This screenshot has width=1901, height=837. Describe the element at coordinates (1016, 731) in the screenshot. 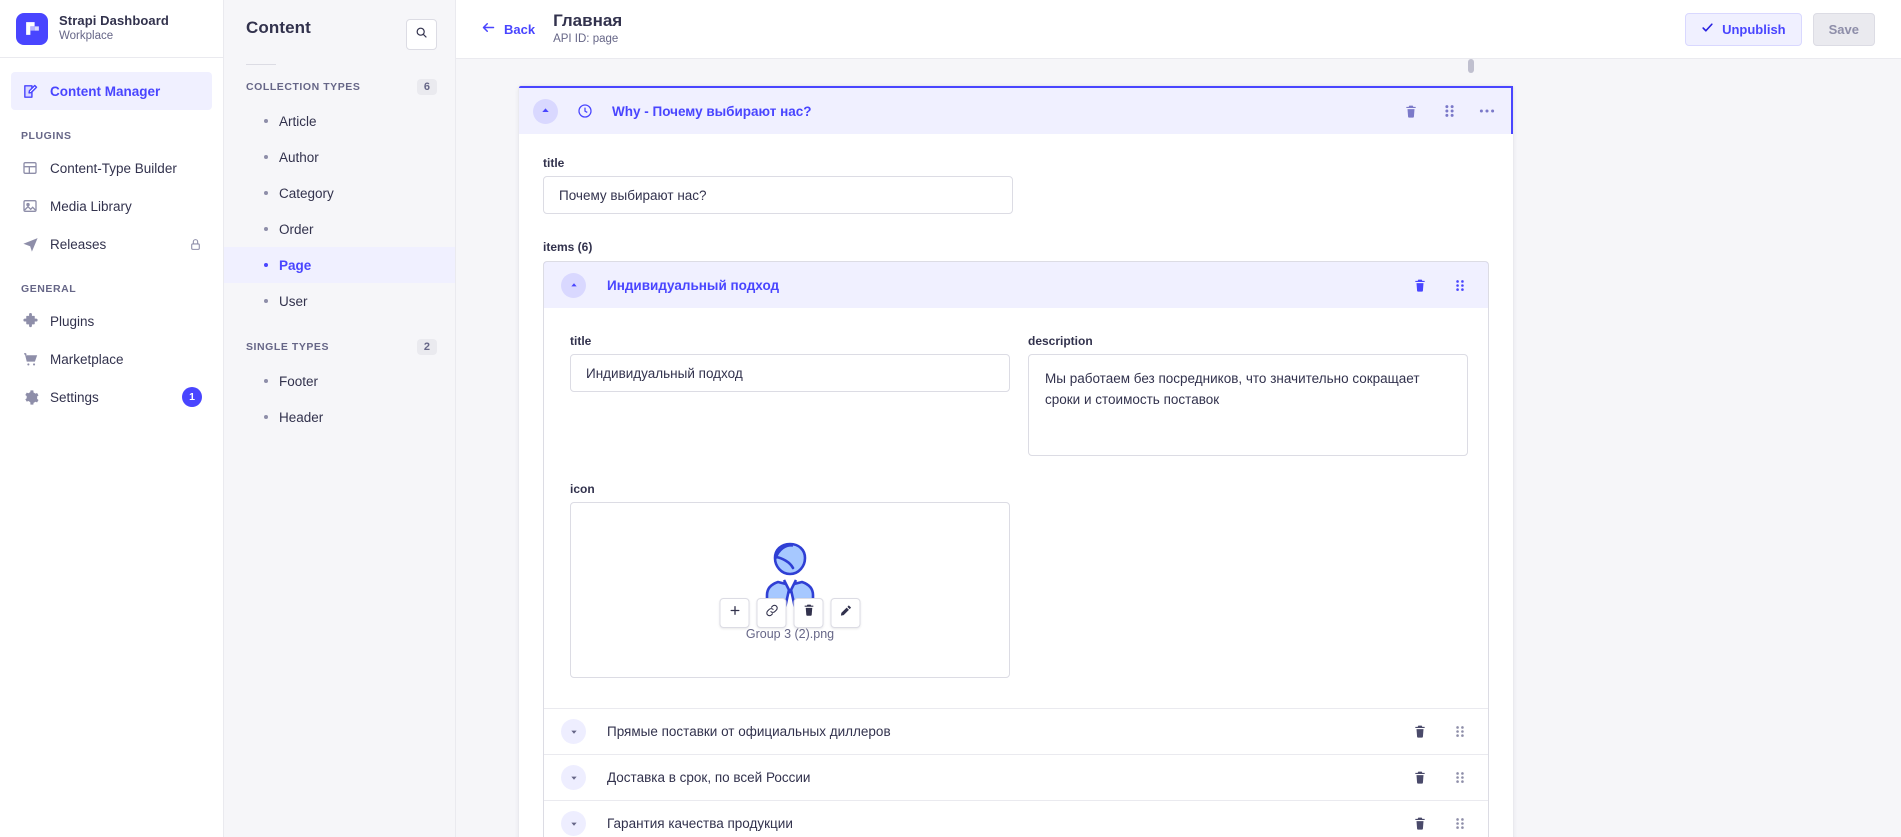

I see `repeatable-item-collapsed: Прямые поставки от официальных диллеров` at that location.